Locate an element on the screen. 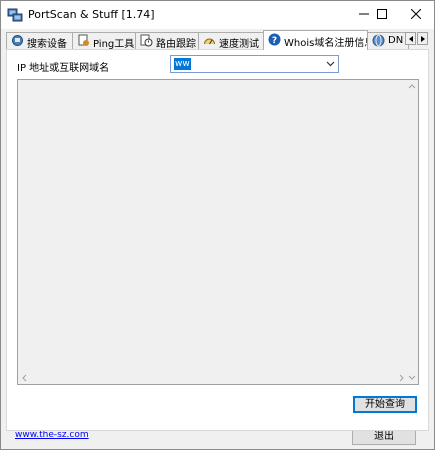 This screenshot has height=450, width=435. tab-whois: ? Whois域名注册信息 is located at coordinates (315, 40).